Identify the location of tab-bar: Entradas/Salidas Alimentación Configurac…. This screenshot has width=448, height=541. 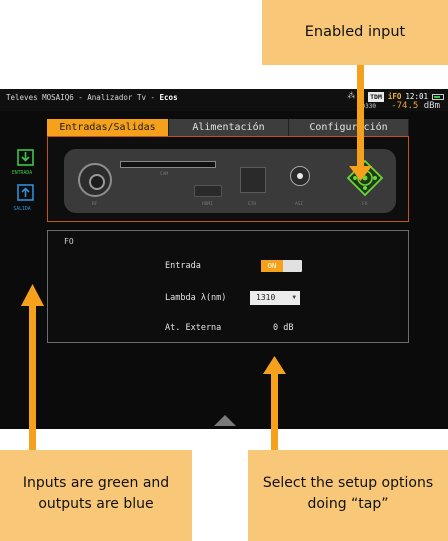
(228, 127).